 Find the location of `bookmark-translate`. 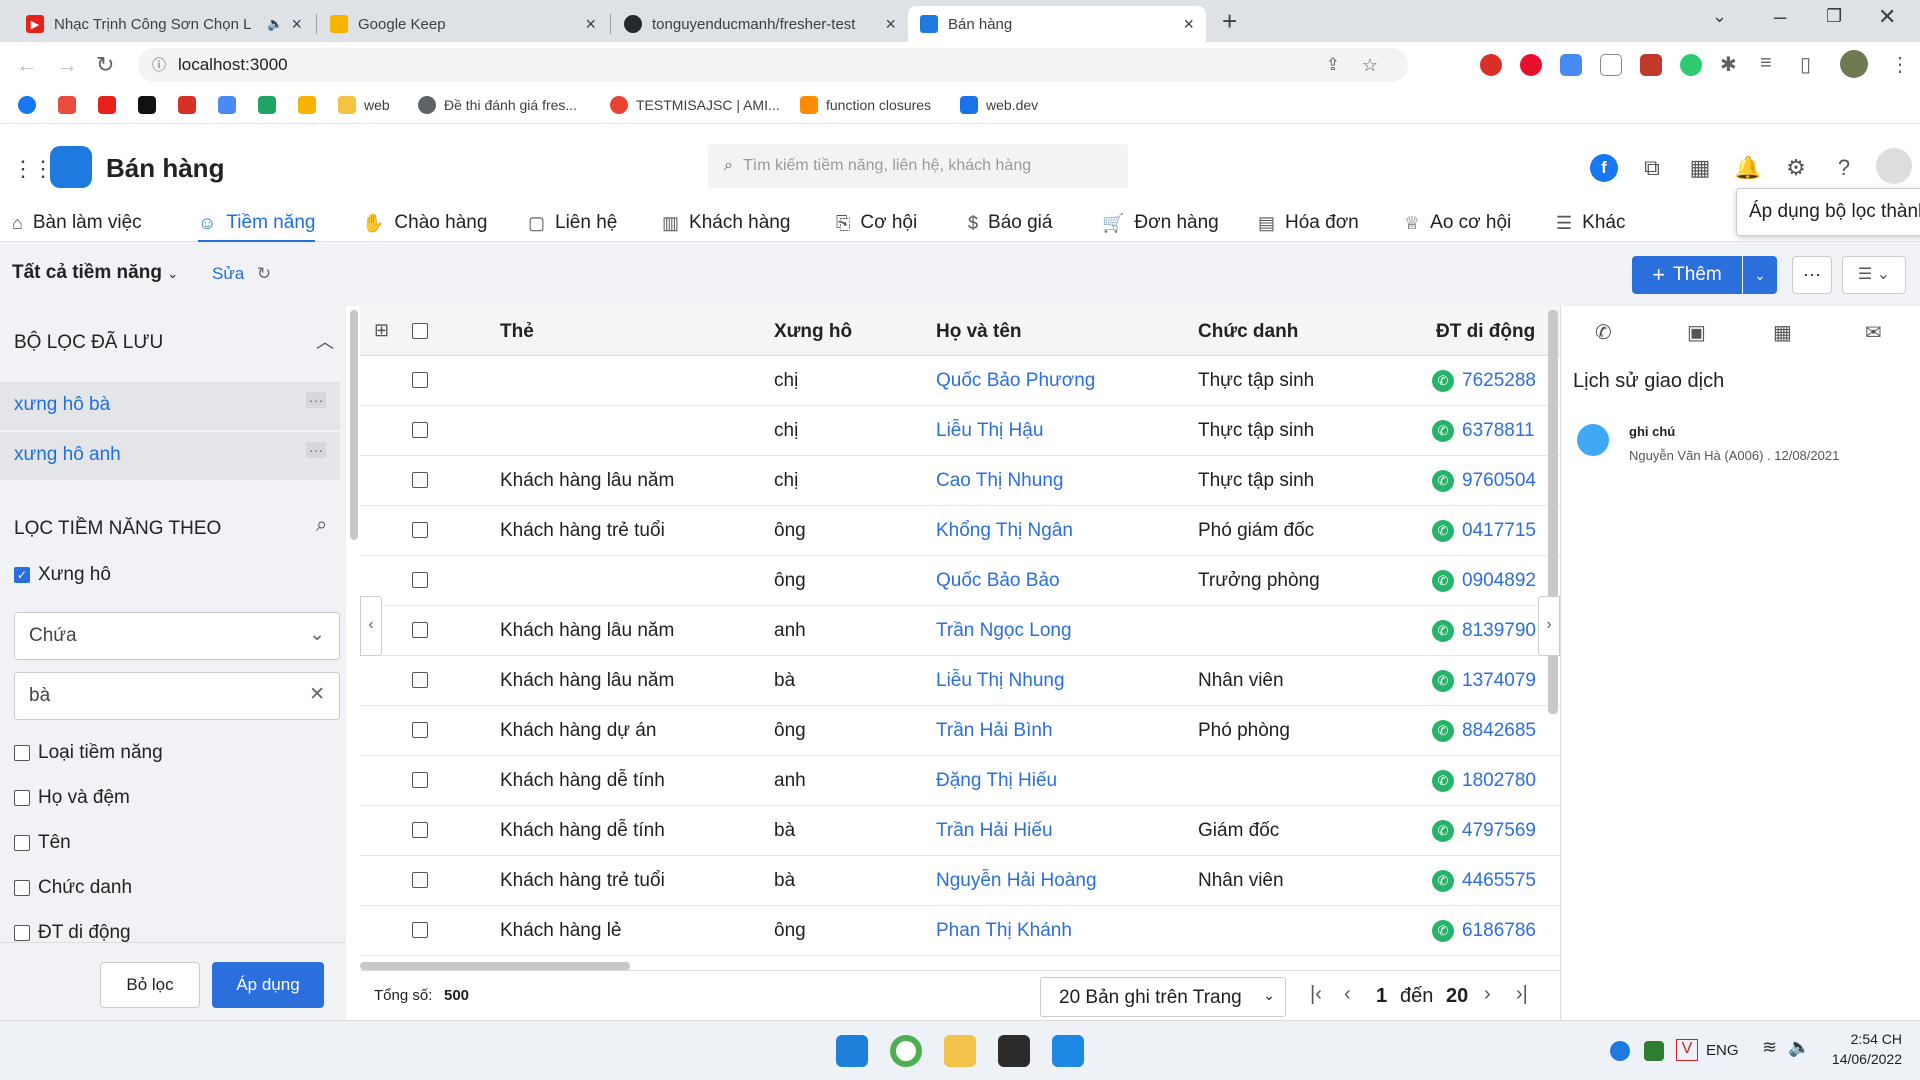

bookmark-translate is located at coordinates (231, 105).